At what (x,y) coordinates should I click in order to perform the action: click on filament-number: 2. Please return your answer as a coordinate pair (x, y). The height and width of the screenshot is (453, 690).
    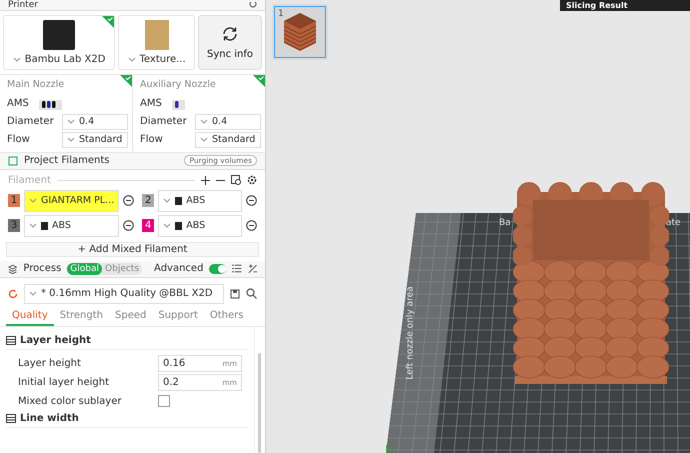
    Looking at the image, I should click on (148, 201).